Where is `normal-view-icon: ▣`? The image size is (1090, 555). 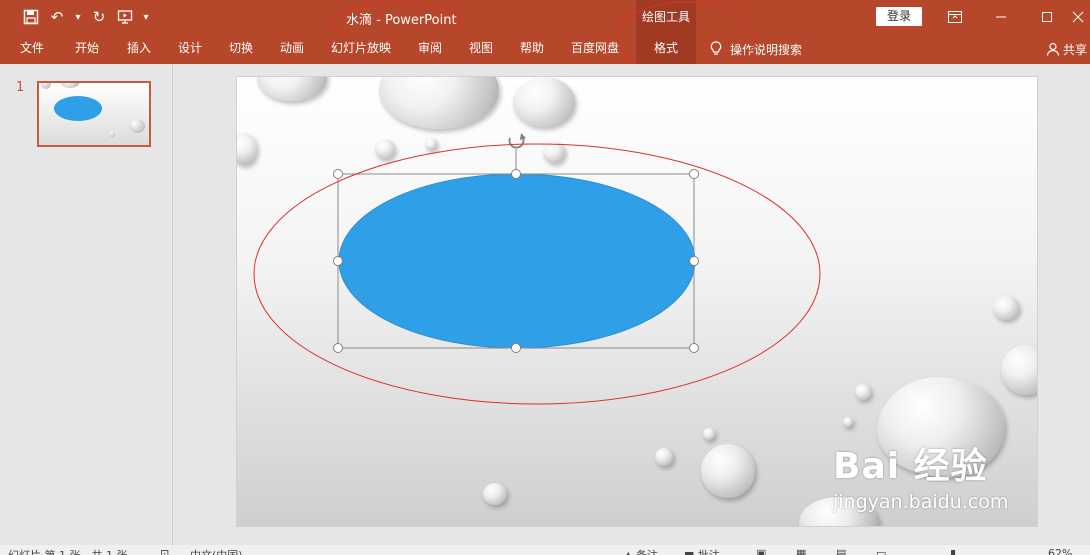 normal-view-icon: ▣ is located at coordinates (761, 551).